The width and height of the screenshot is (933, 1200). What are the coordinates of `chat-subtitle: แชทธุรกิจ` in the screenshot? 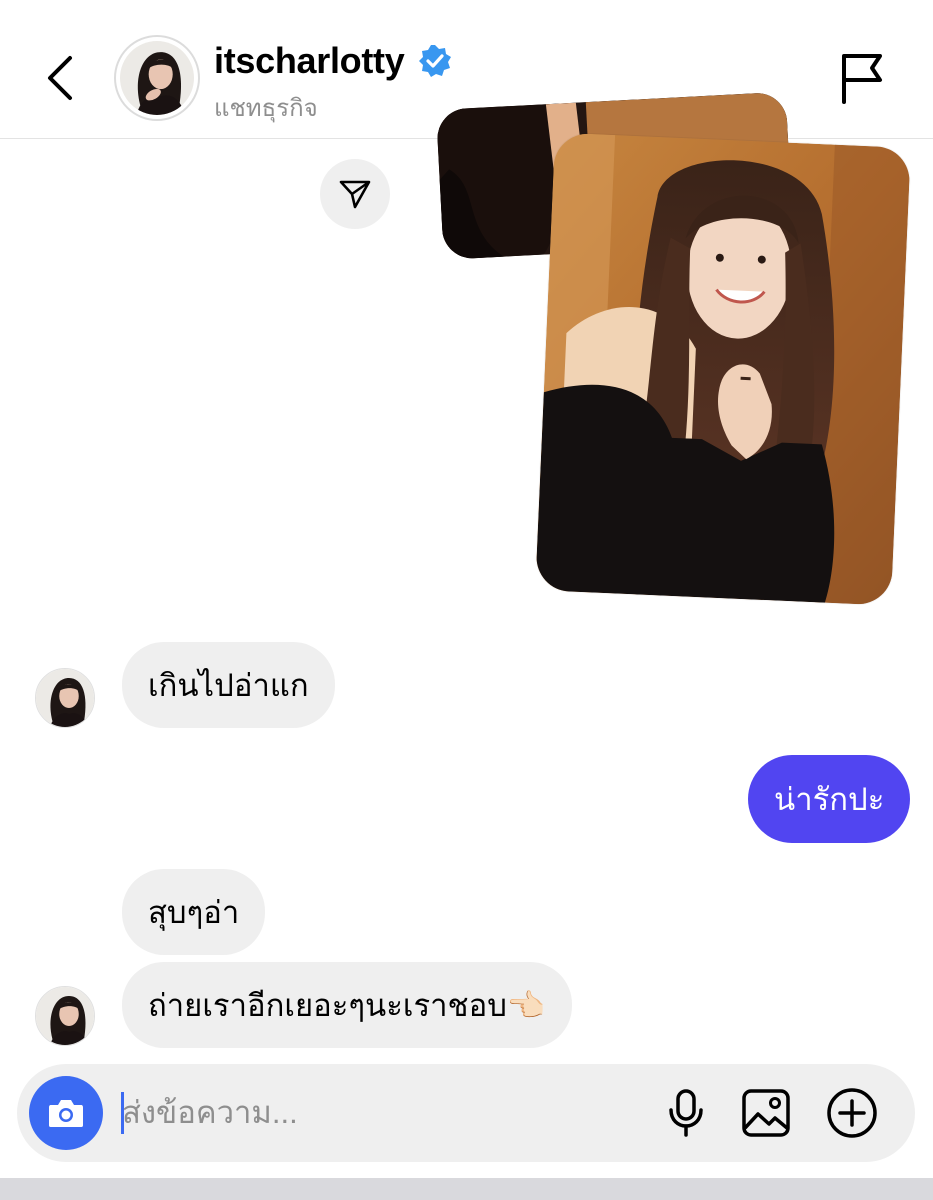 It's located at (266, 108).